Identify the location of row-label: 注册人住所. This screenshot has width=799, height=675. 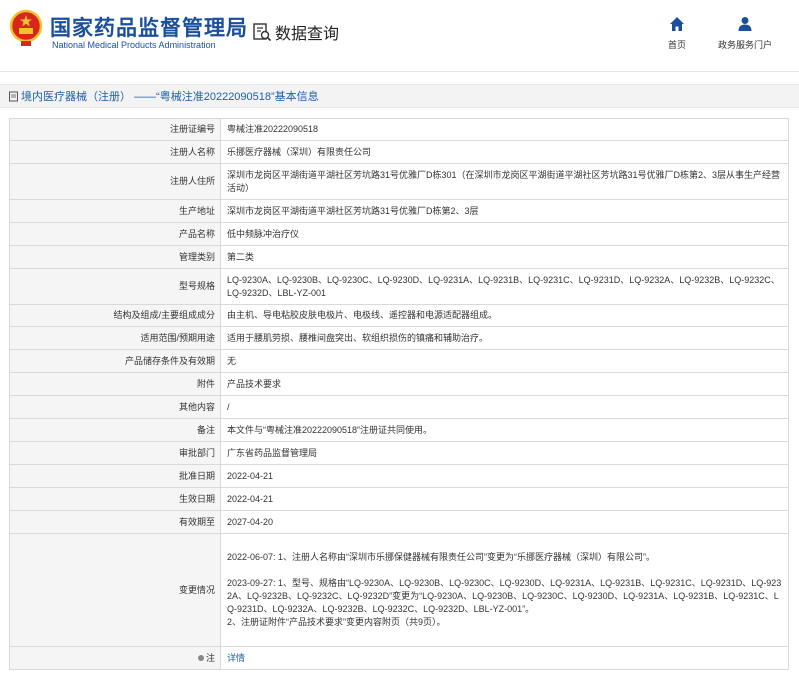
(115, 181).